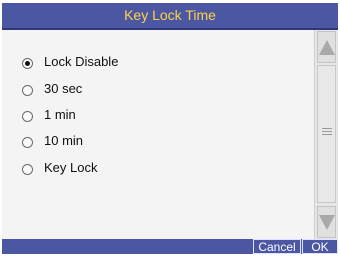 The height and width of the screenshot is (257, 340). I want to click on dialog-title: Key Lock Time, so click(170, 15).